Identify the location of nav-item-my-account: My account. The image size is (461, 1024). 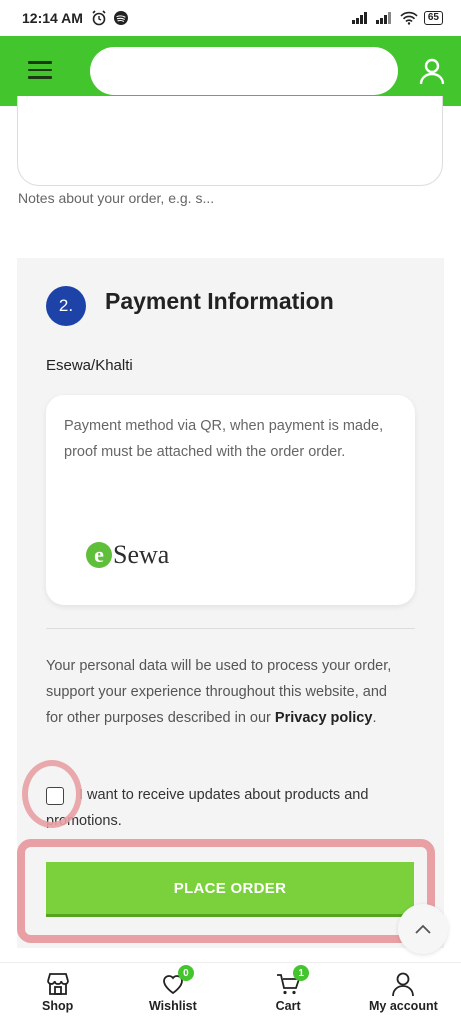
(403, 993).